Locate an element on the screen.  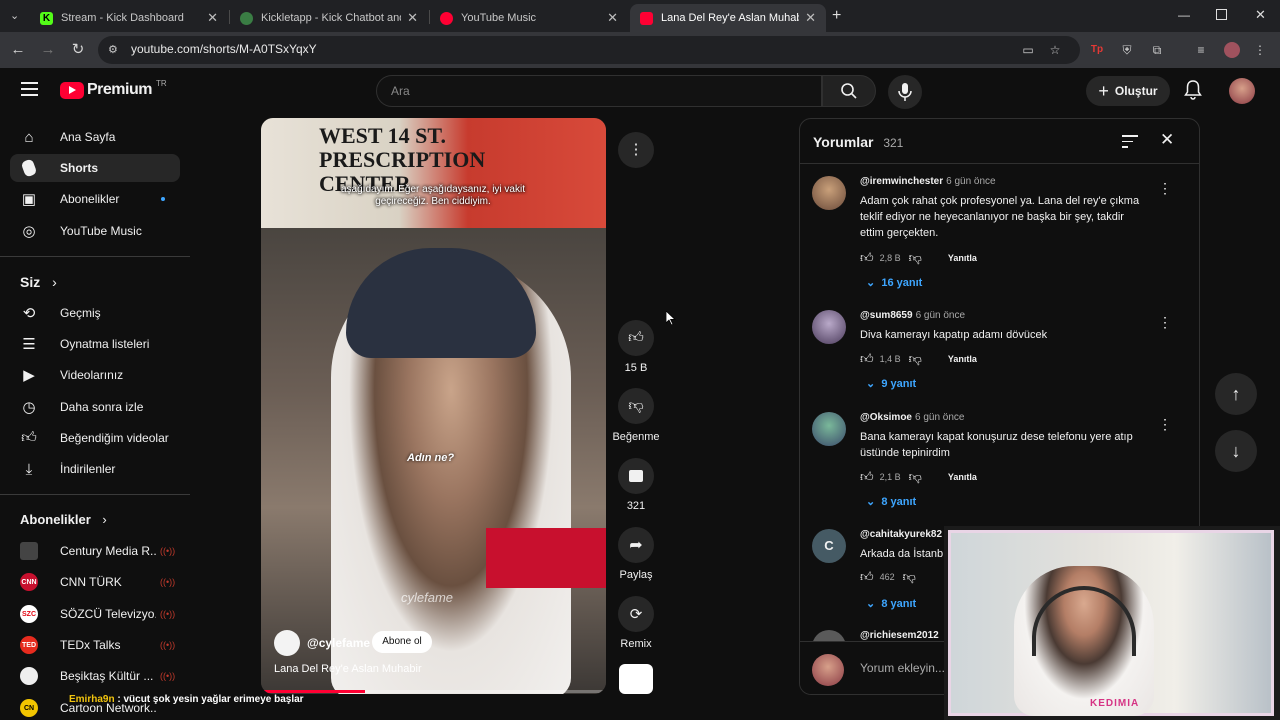
sidebar-item-home: ⌂ Ana Sayfa is located at coordinates (95, 137).